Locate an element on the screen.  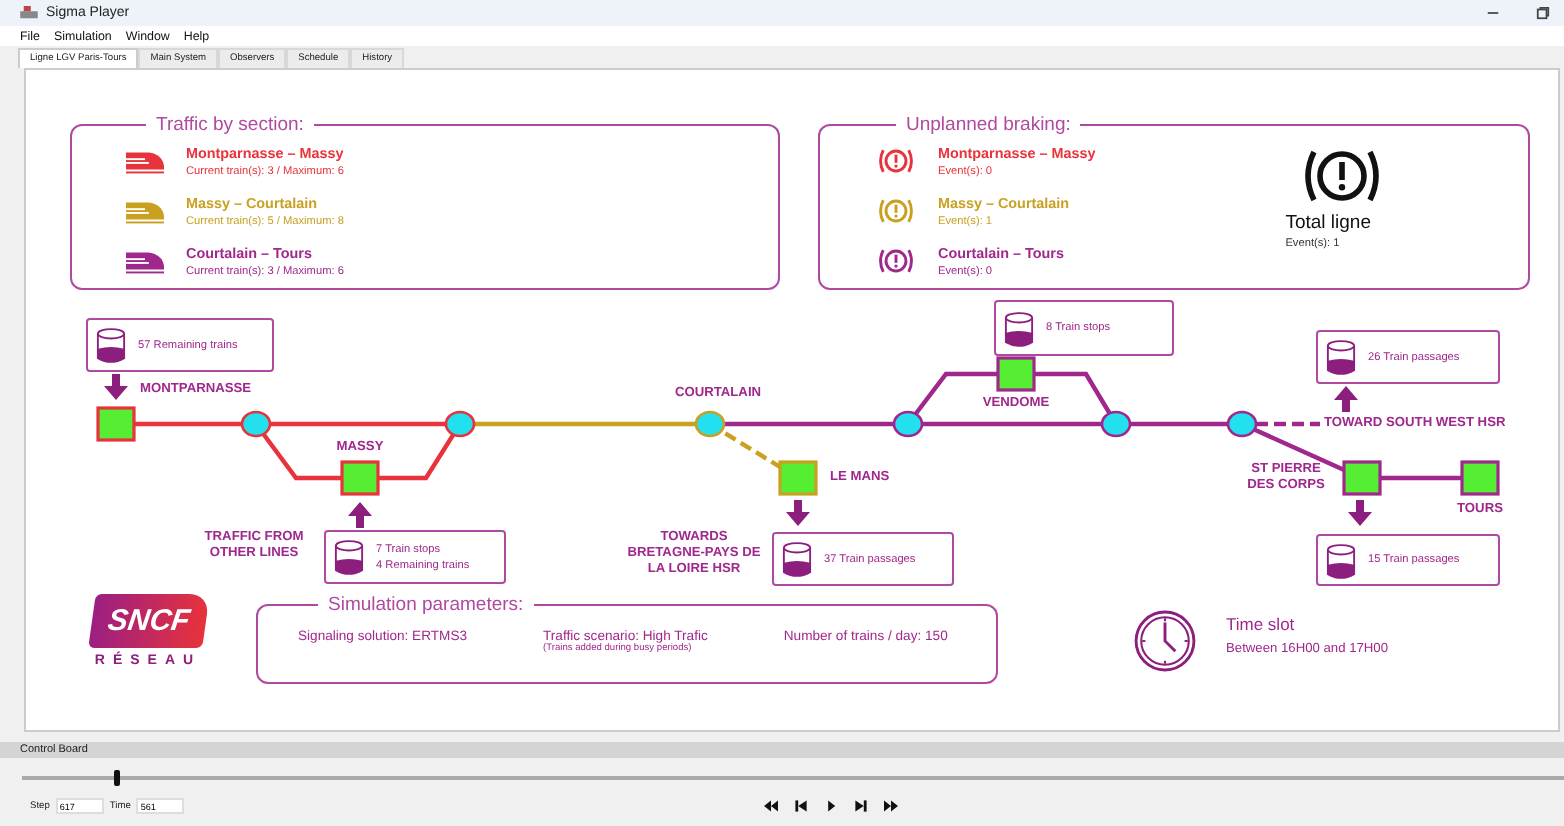
fast-forward-button is located at coordinates (891, 806).